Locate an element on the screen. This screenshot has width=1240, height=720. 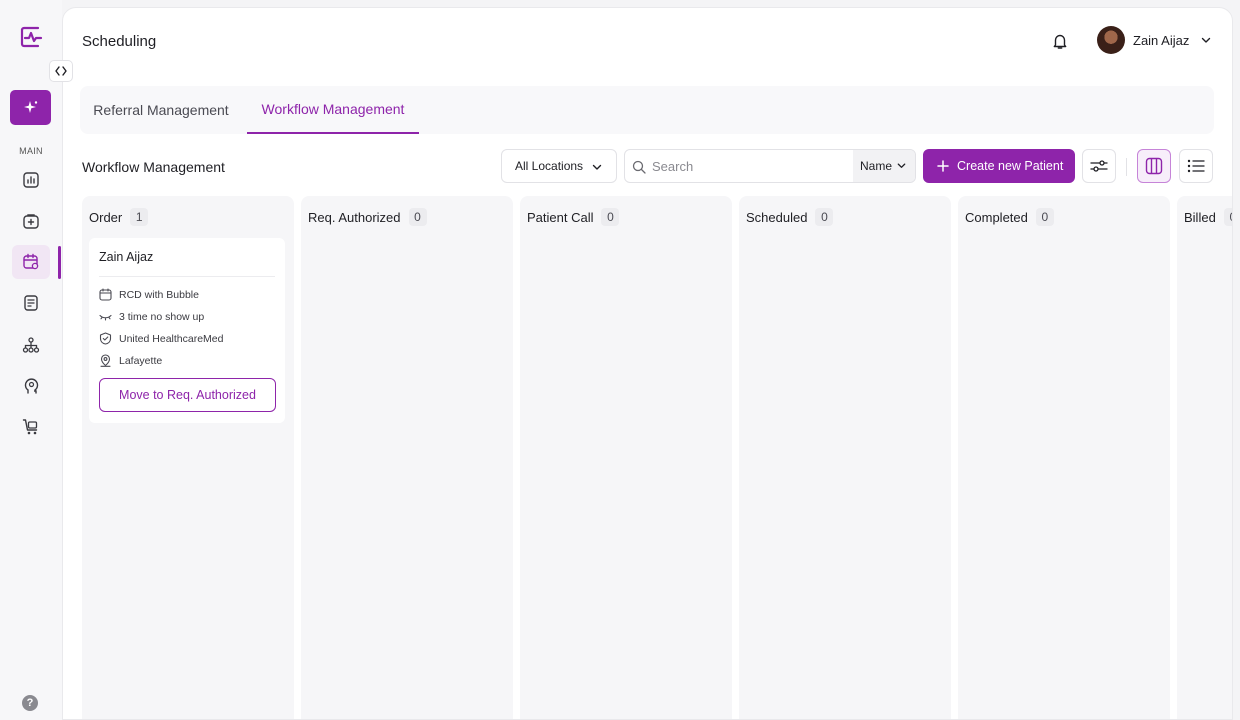
column-scheduled: Scheduled 0 is located at coordinates (845, 457).